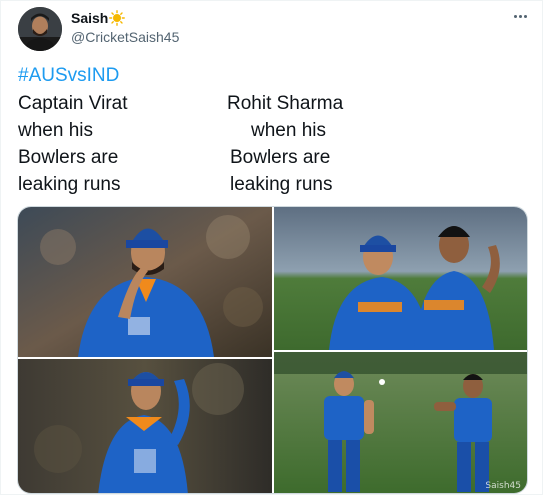 This screenshot has width=543, height=495. Describe the element at coordinates (520, 16) in the screenshot. I see `more-options-icon` at that location.